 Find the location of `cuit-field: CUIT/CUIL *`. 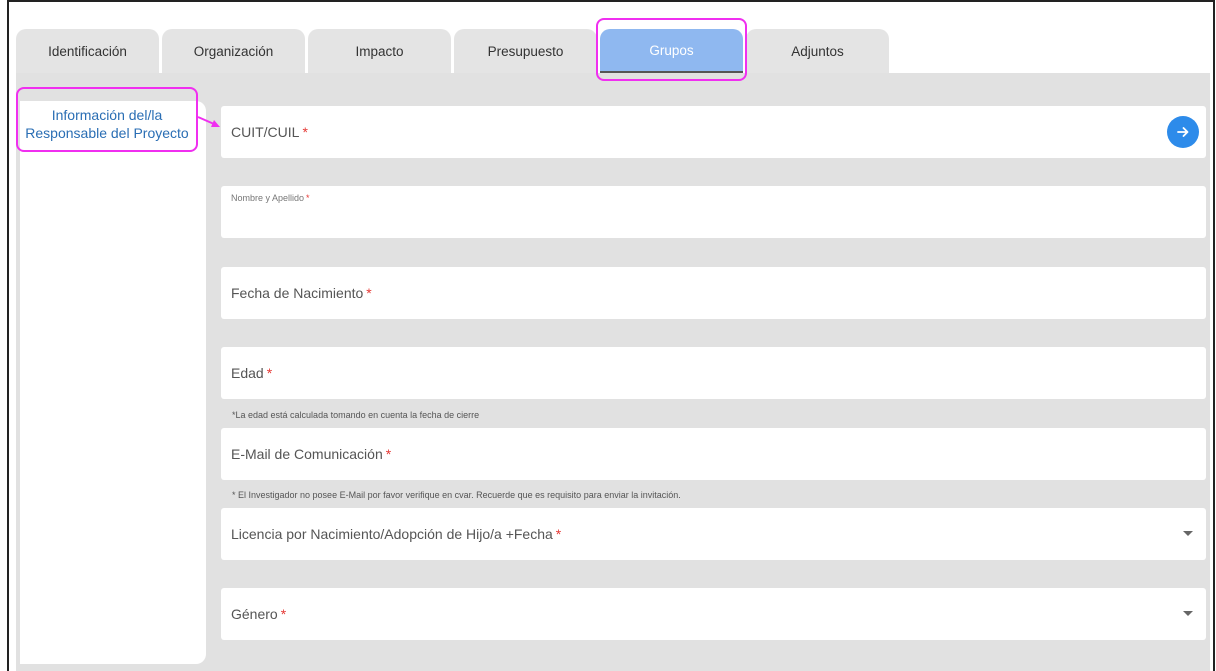

cuit-field: CUIT/CUIL * is located at coordinates (713, 132).